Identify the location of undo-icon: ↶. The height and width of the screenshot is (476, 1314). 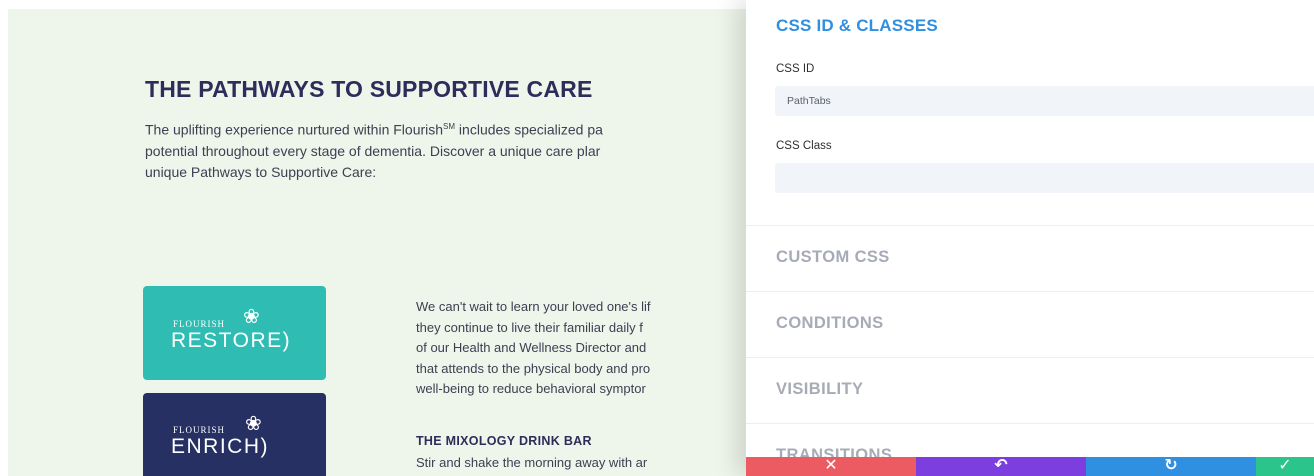
(1001, 465).